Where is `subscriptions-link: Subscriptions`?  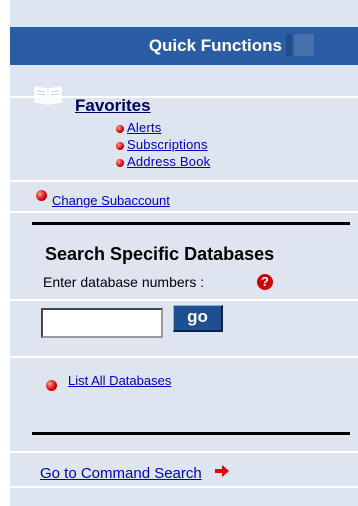 subscriptions-link: Subscriptions is located at coordinates (167, 144).